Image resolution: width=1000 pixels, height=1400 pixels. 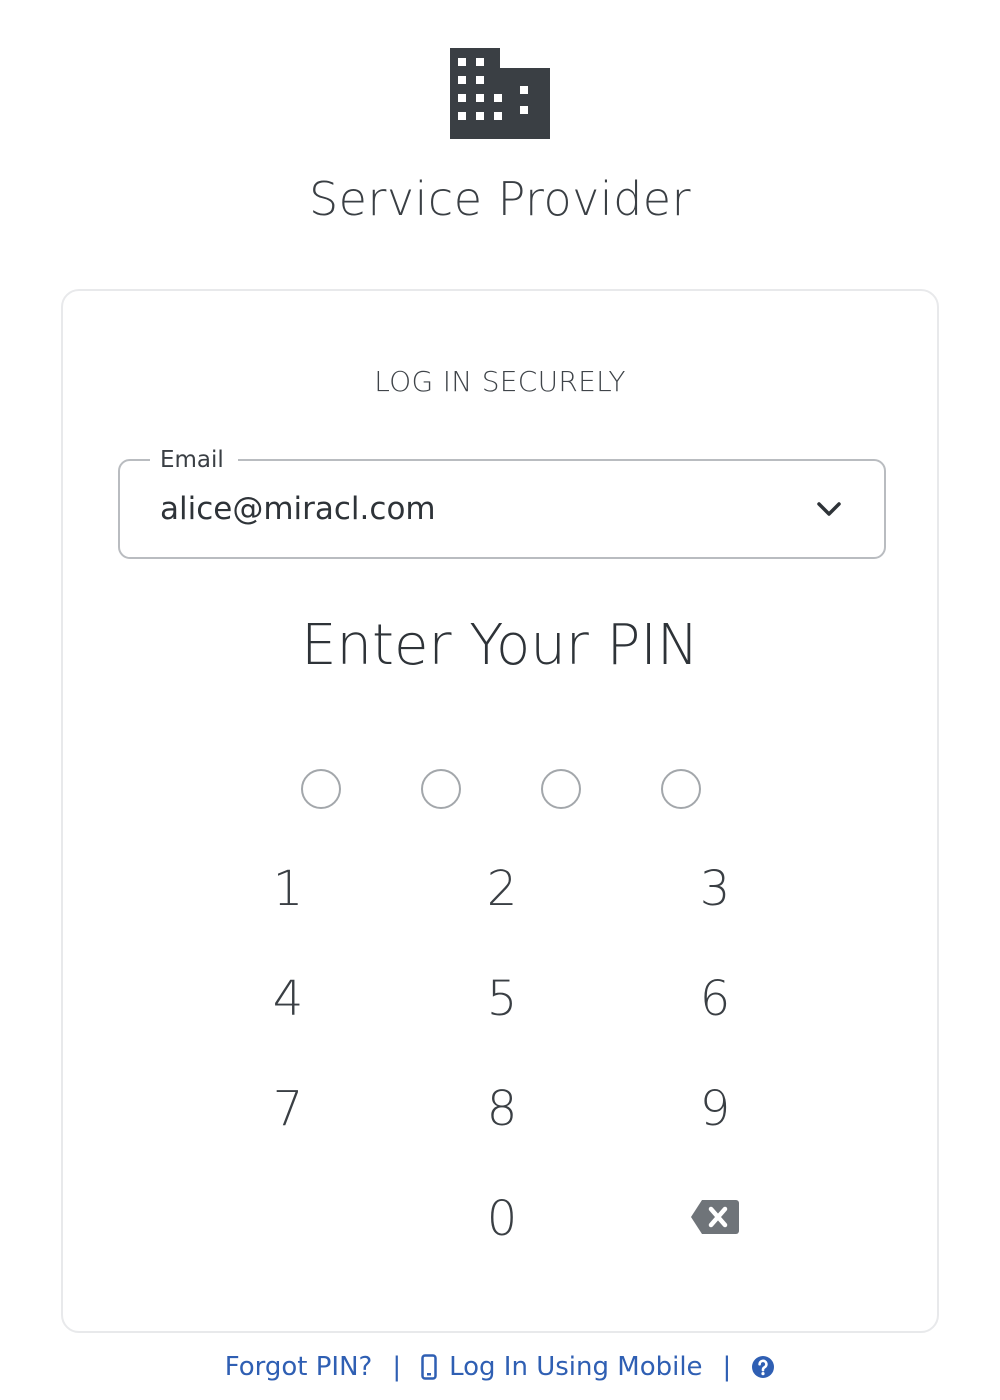 I want to click on backspace-icon, so click(x=715, y=1217).